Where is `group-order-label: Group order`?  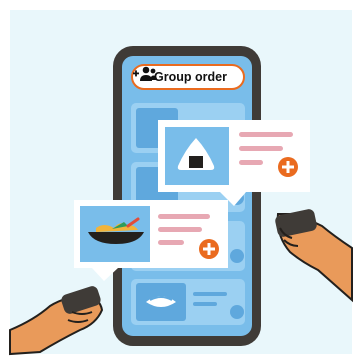
group-order-label: Group order is located at coordinates (190, 77).